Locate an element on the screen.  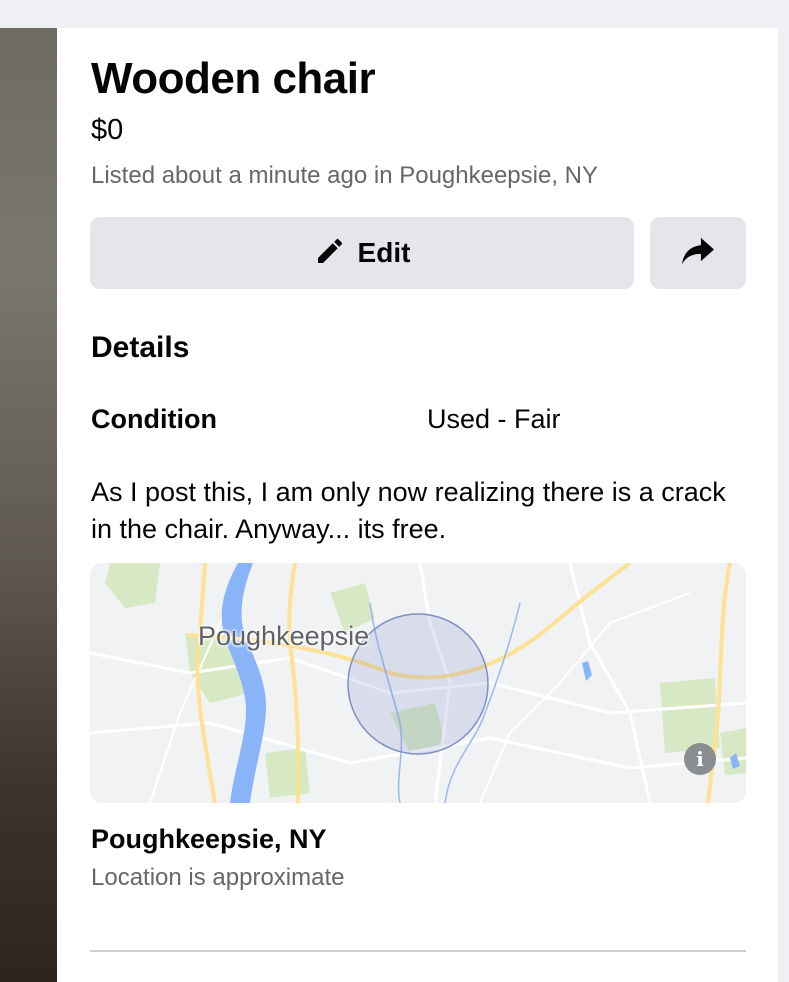
section-divider is located at coordinates (418, 951).